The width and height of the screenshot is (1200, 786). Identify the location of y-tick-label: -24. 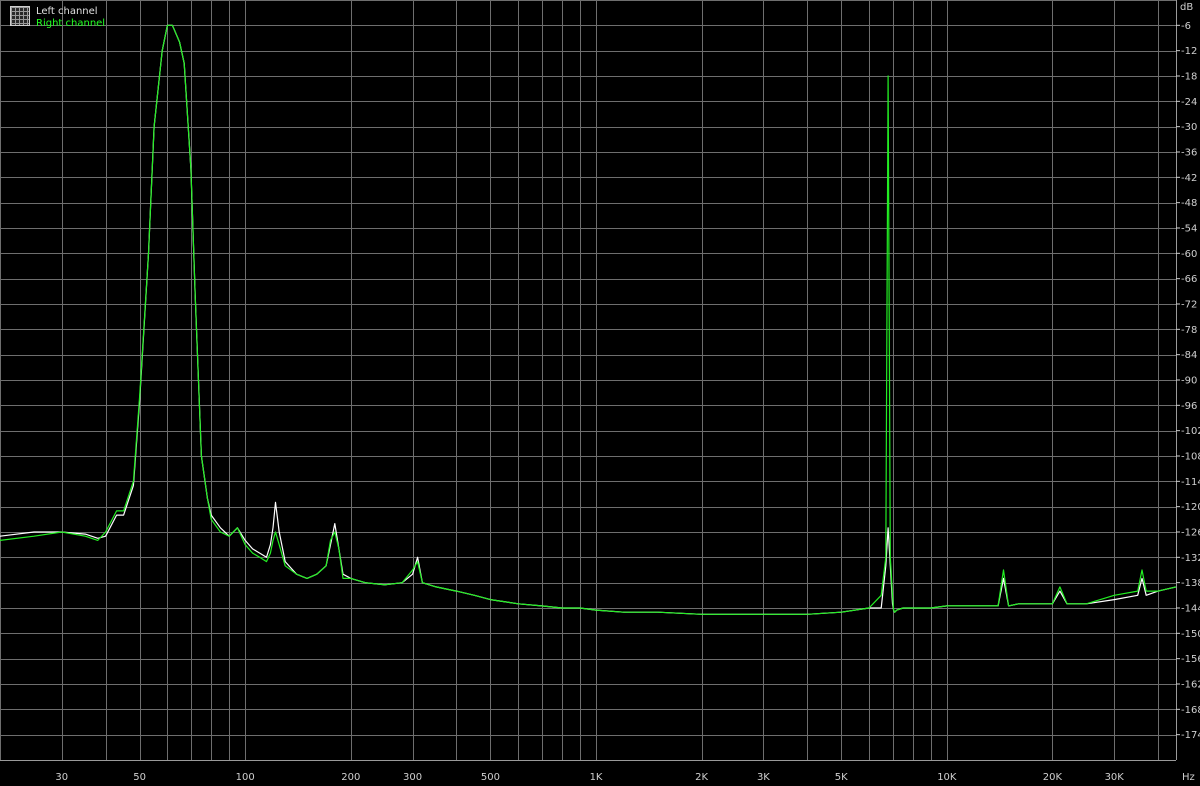
(1189, 102).